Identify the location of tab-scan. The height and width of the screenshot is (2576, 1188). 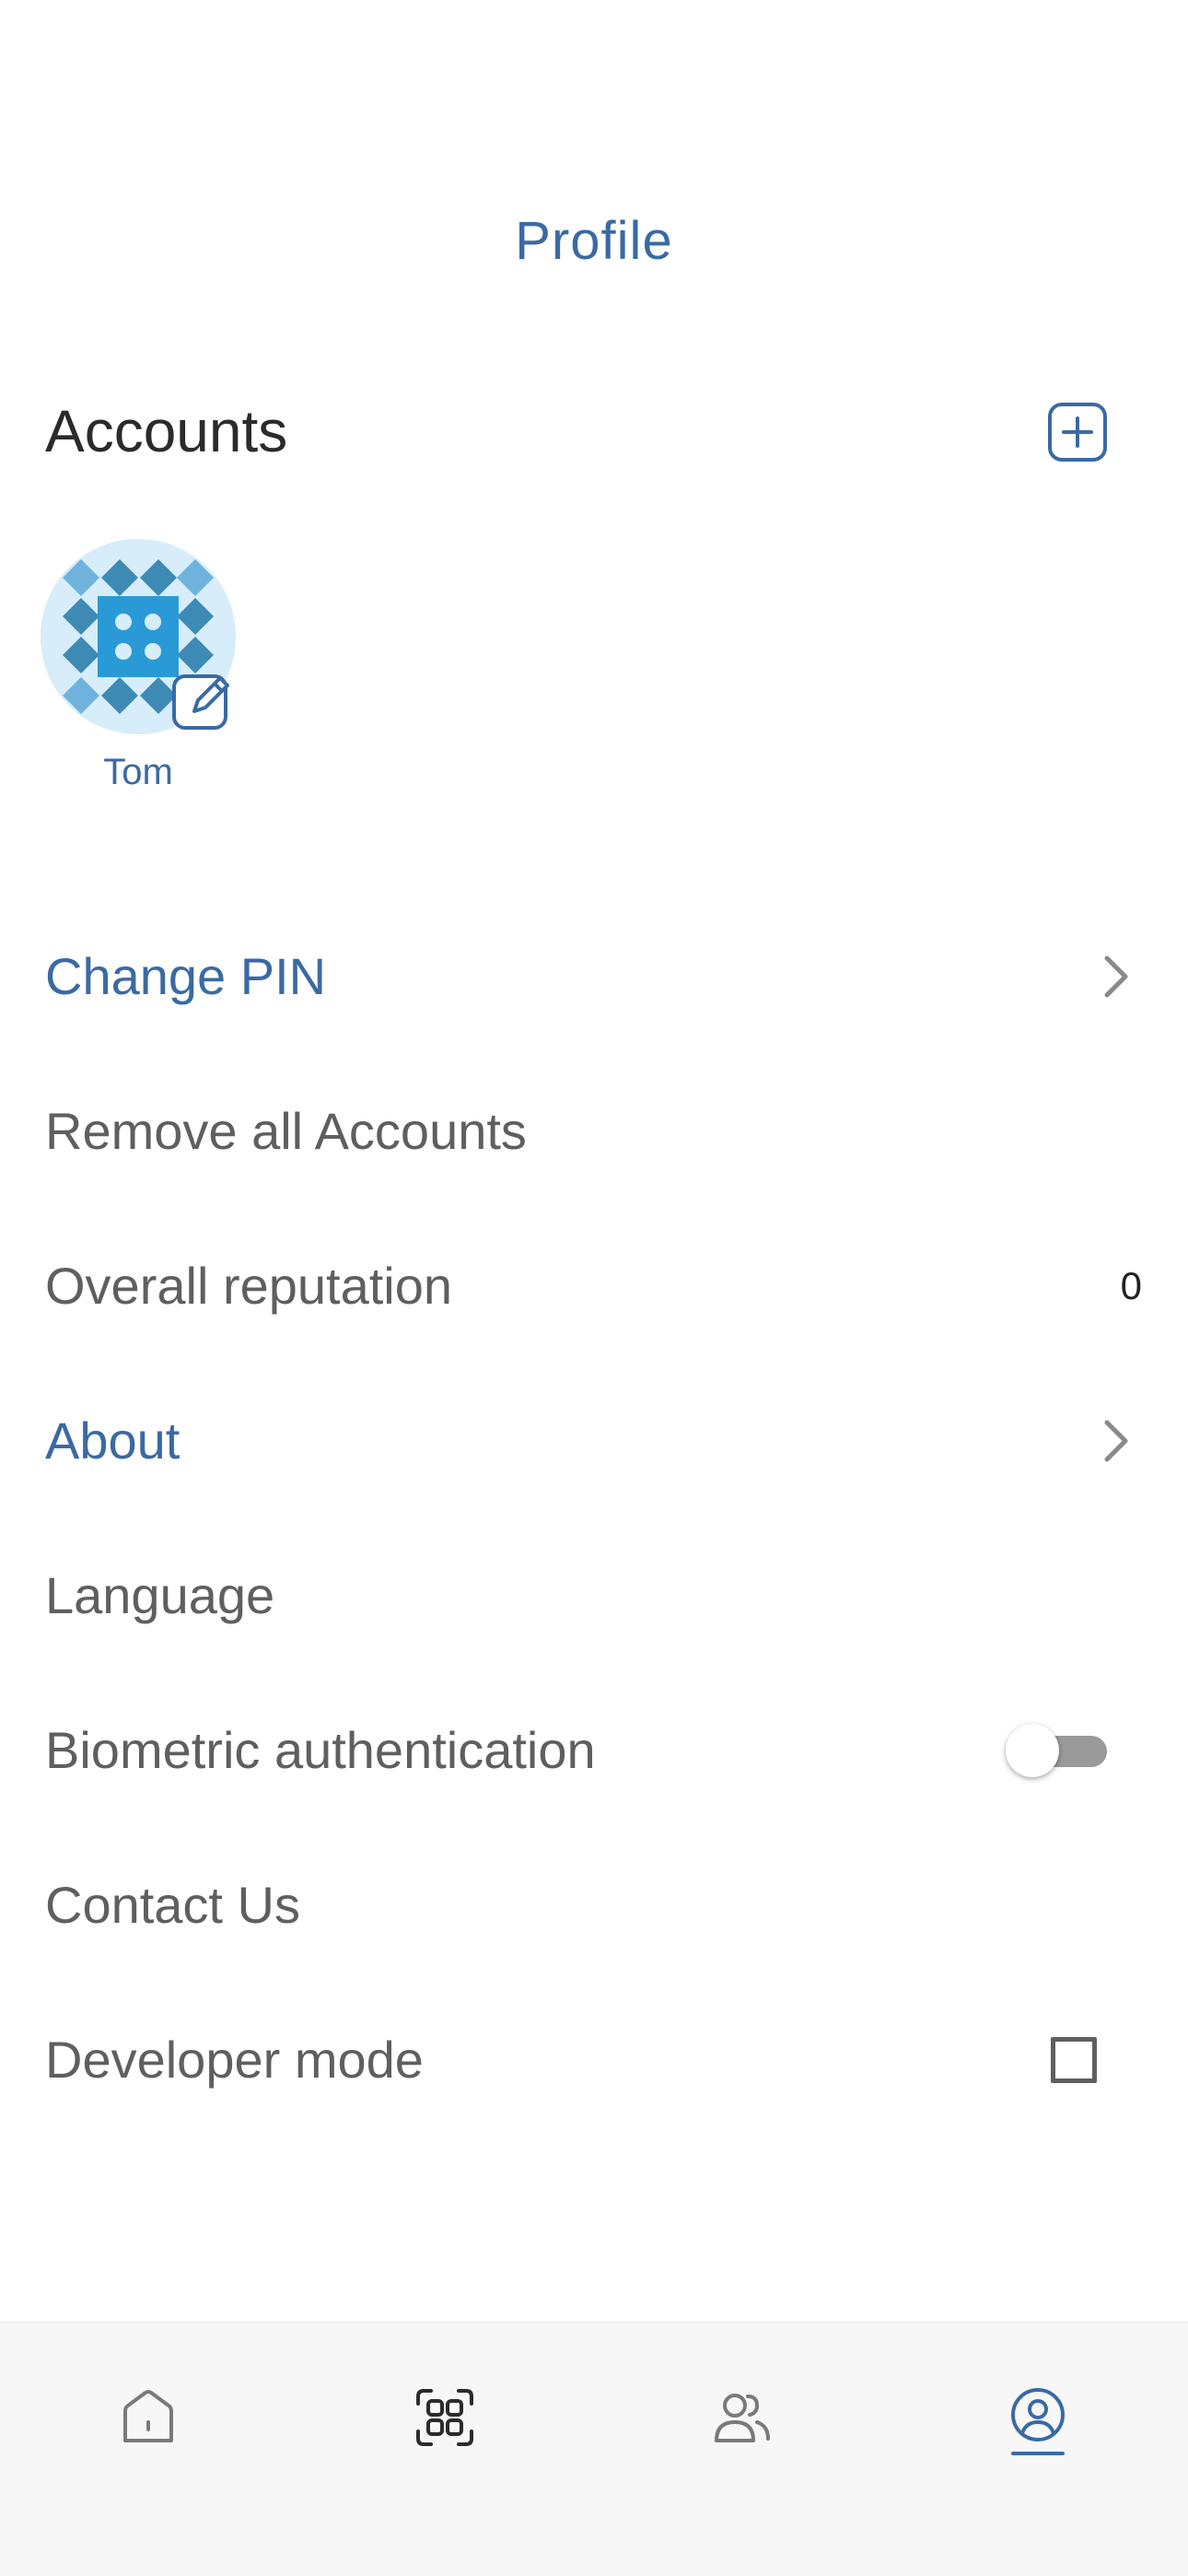
(444, 2423).